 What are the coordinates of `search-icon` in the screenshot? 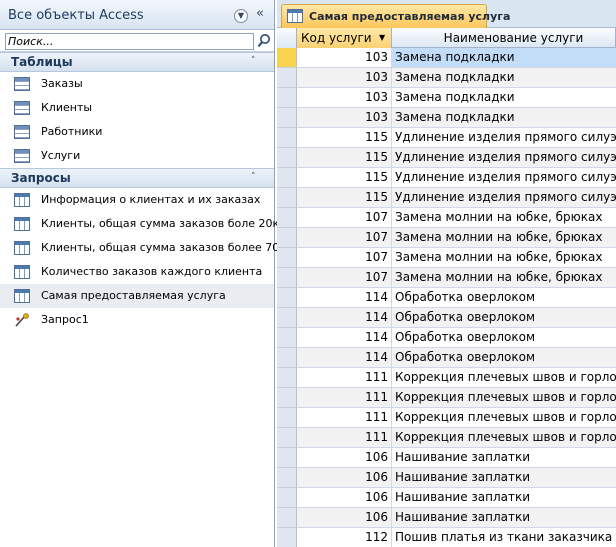 It's located at (264, 41).